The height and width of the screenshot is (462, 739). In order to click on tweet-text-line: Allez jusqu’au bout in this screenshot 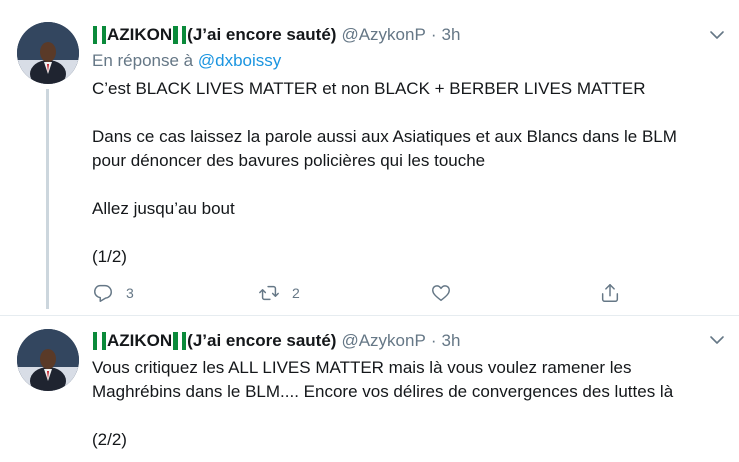, I will do `click(163, 208)`.